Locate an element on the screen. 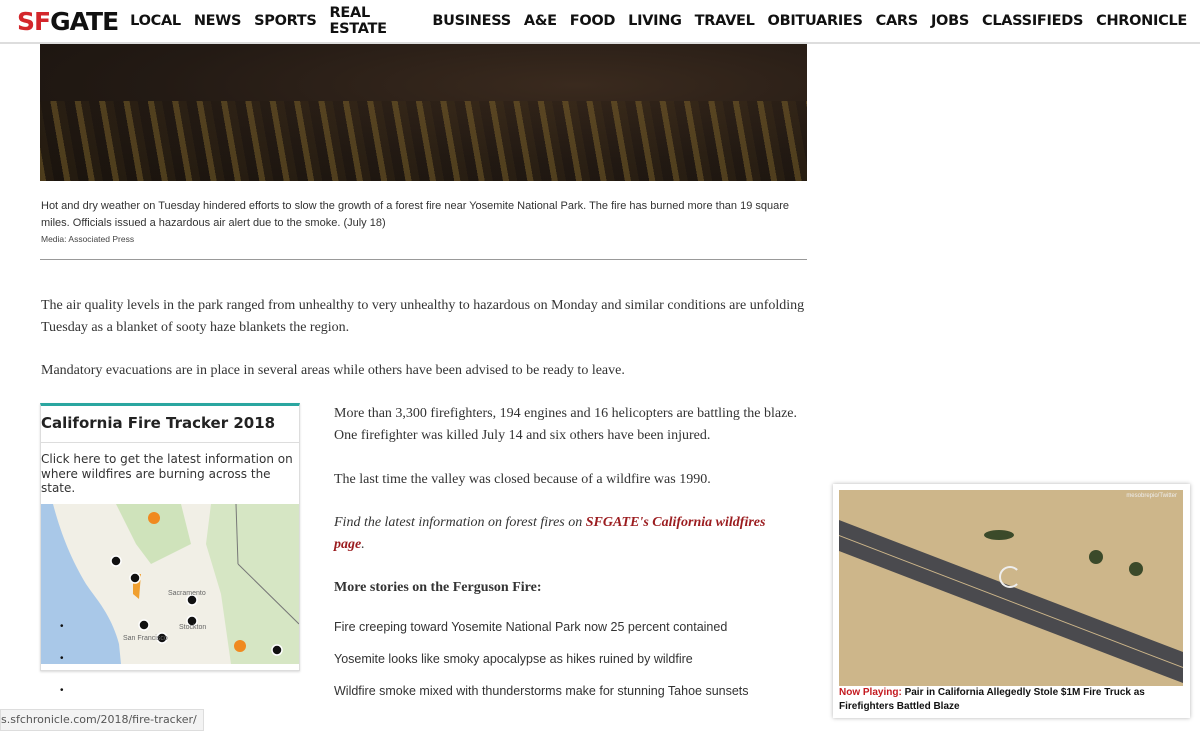  logo-gate: GATE is located at coordinates (84, 21).